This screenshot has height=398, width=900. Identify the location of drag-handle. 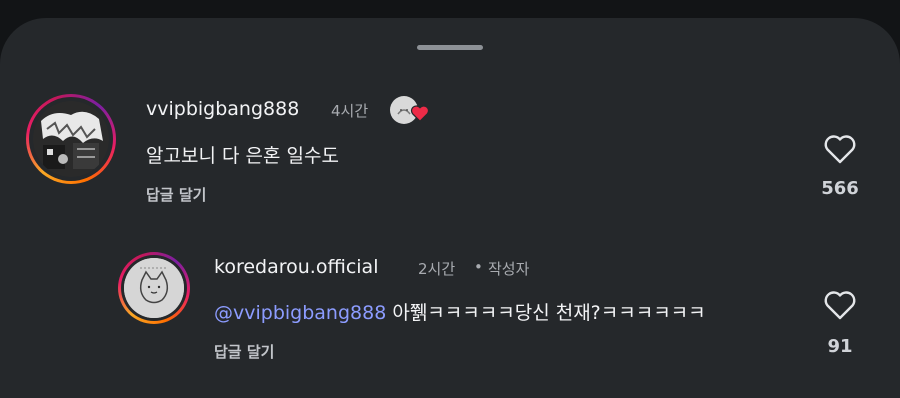
(450, 47).